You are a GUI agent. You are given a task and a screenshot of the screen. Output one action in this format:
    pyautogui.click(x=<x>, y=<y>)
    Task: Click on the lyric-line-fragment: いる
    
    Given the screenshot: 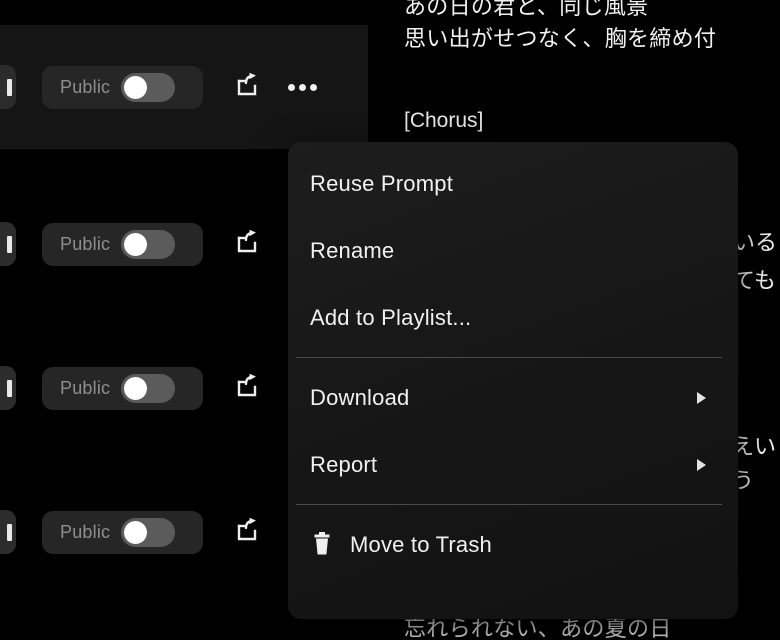 What is the action you would take?
    pyautogui.click(x=755, y=242)
    